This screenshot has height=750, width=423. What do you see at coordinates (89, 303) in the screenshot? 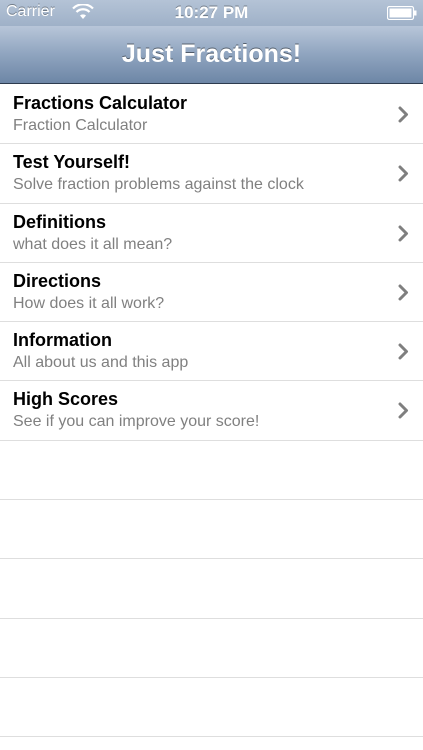
I see `menu-item-subtitle: How does it all work?` at bounding box center [89, 303].